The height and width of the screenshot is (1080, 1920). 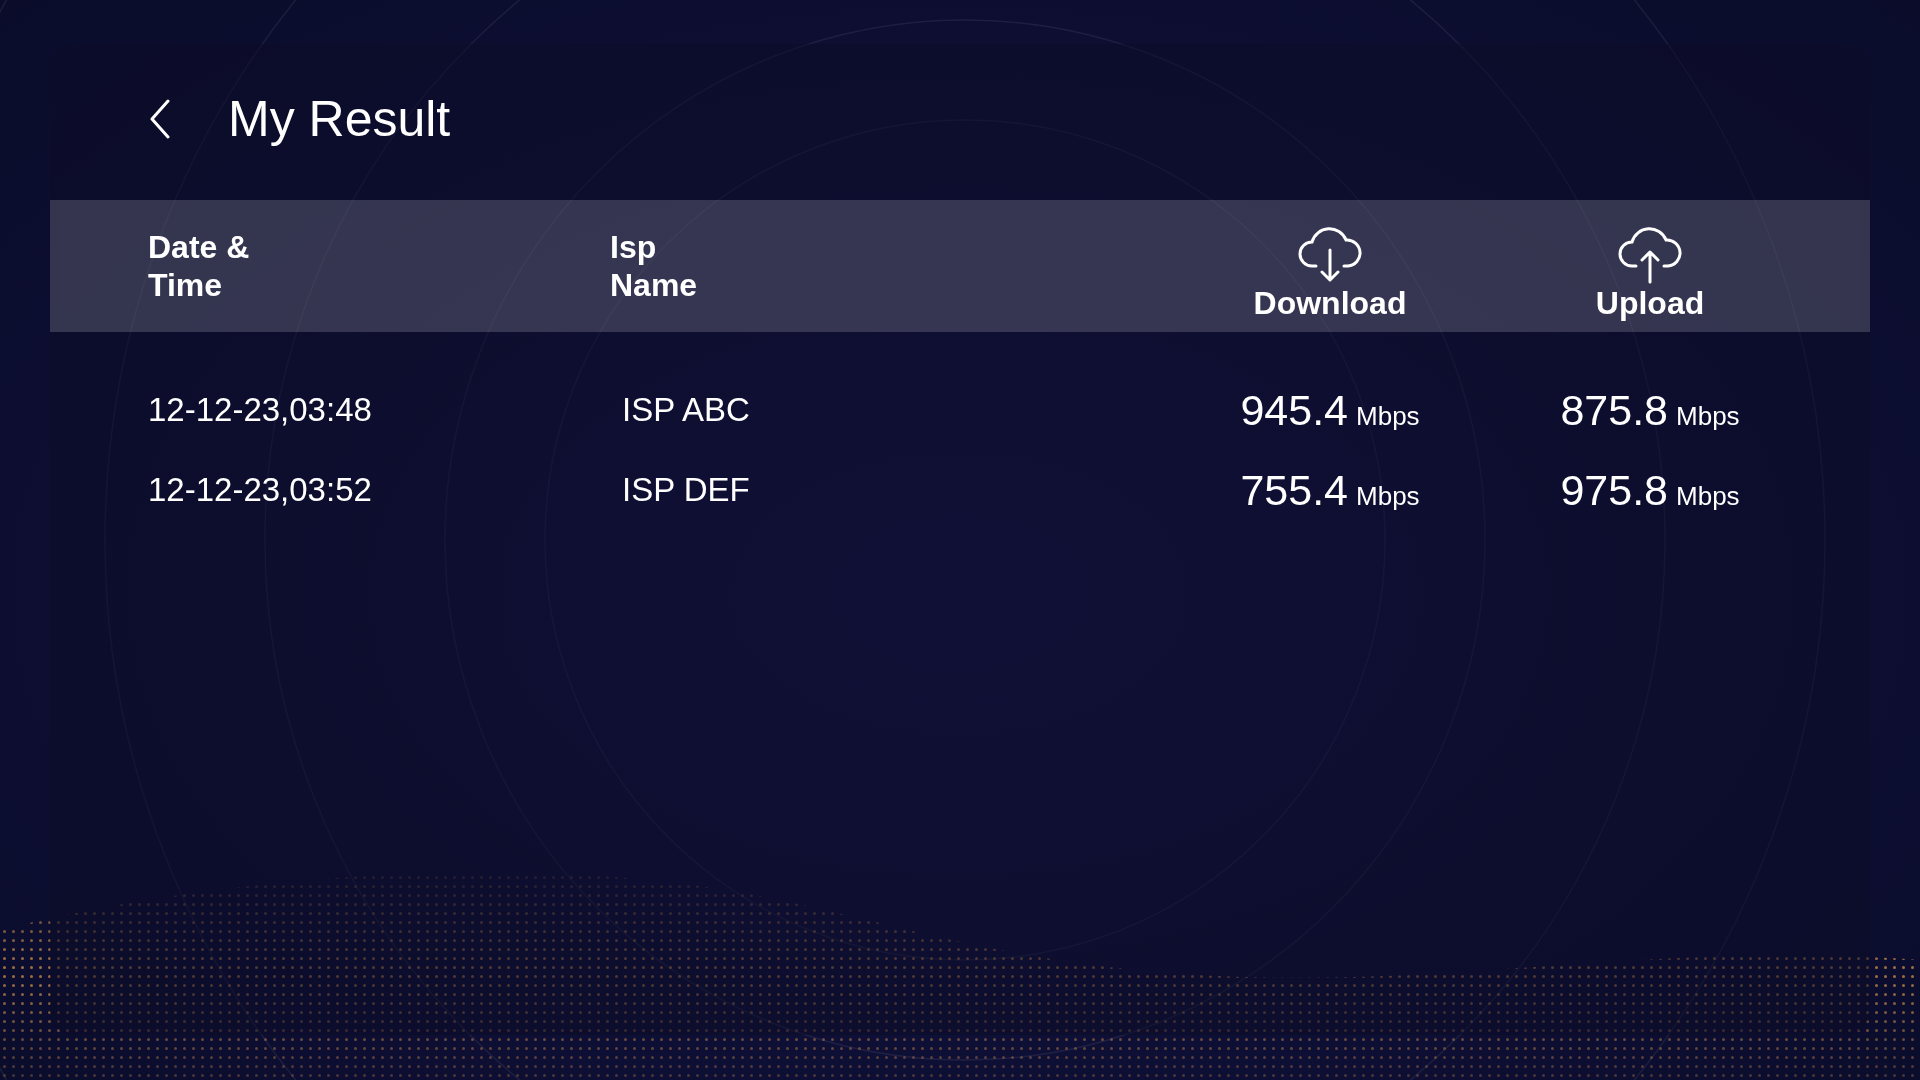 I want to click on column-header: Isp Name, so click(x=654, y=266).